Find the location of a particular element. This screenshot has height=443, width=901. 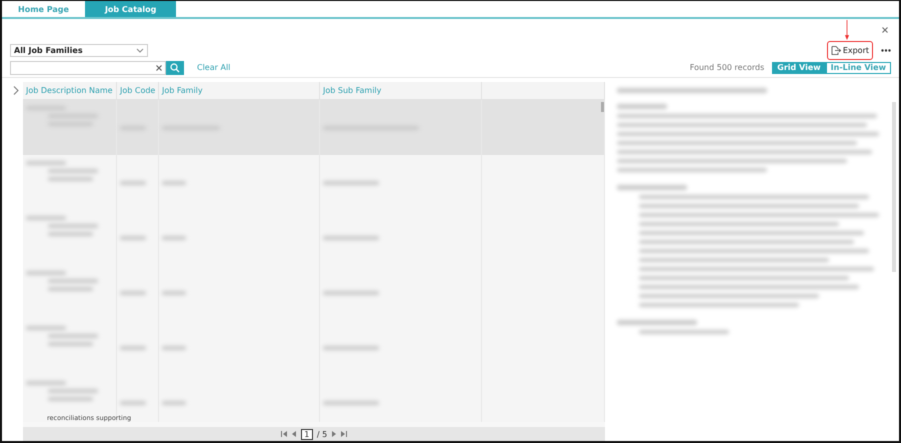

pointer-arrow is located at coordinates (846, 30).